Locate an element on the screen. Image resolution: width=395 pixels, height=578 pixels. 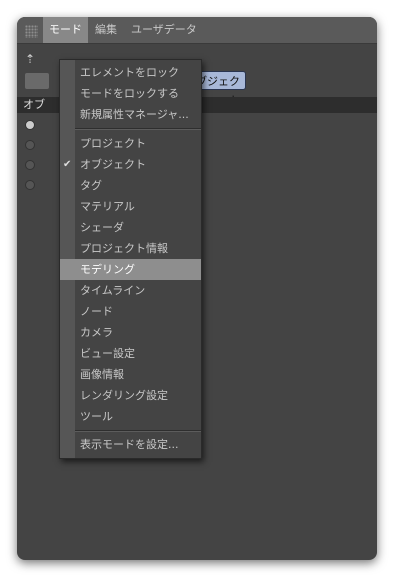
menu-item-object-label: オブジェクト is located at coordinates (113, 164).